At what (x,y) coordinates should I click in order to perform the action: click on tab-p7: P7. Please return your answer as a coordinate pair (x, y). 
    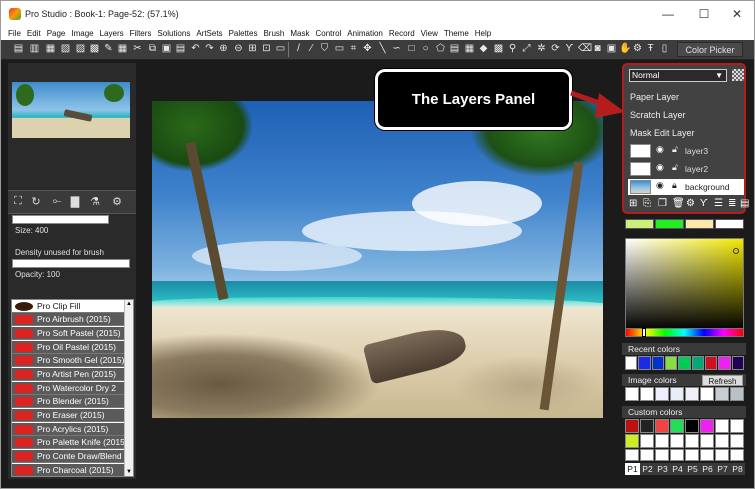
    Looking at the image, I should click on (722, 469).